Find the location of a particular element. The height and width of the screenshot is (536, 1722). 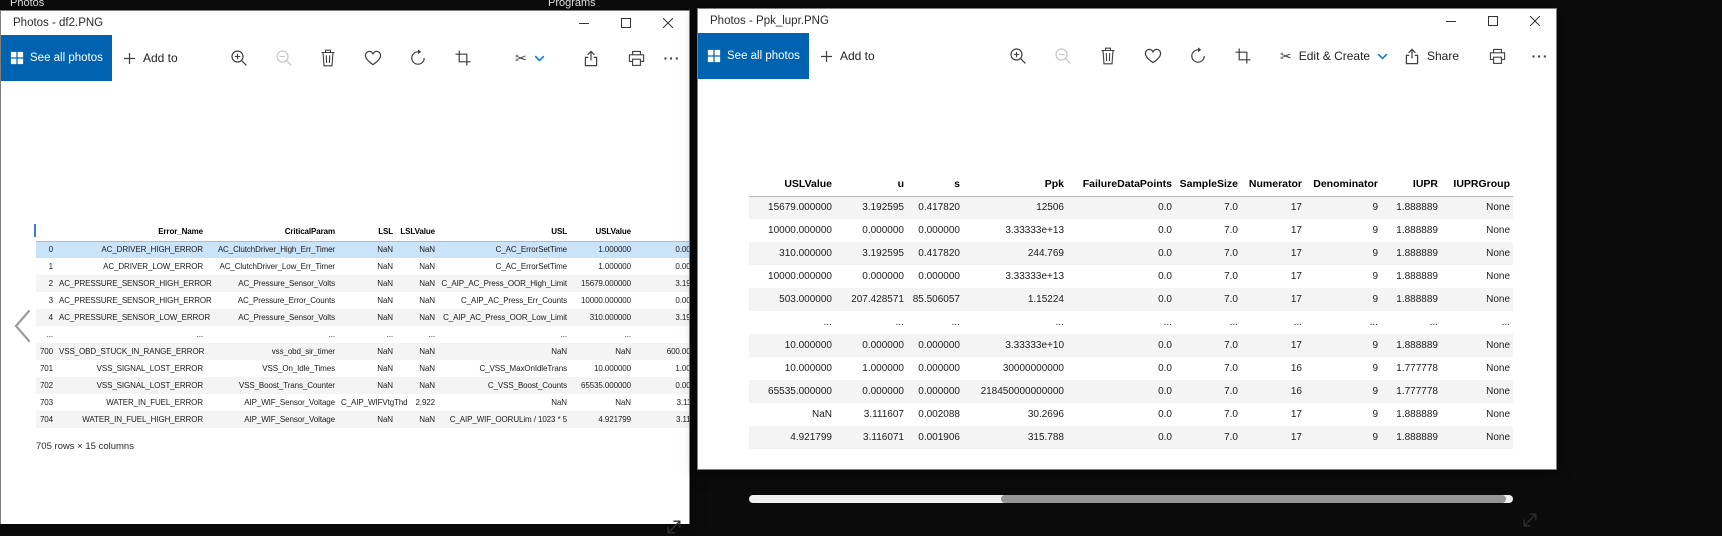

table-cell: AC_ClutchDriver_Low_Err_Timer is located at coordinates (277, 266).